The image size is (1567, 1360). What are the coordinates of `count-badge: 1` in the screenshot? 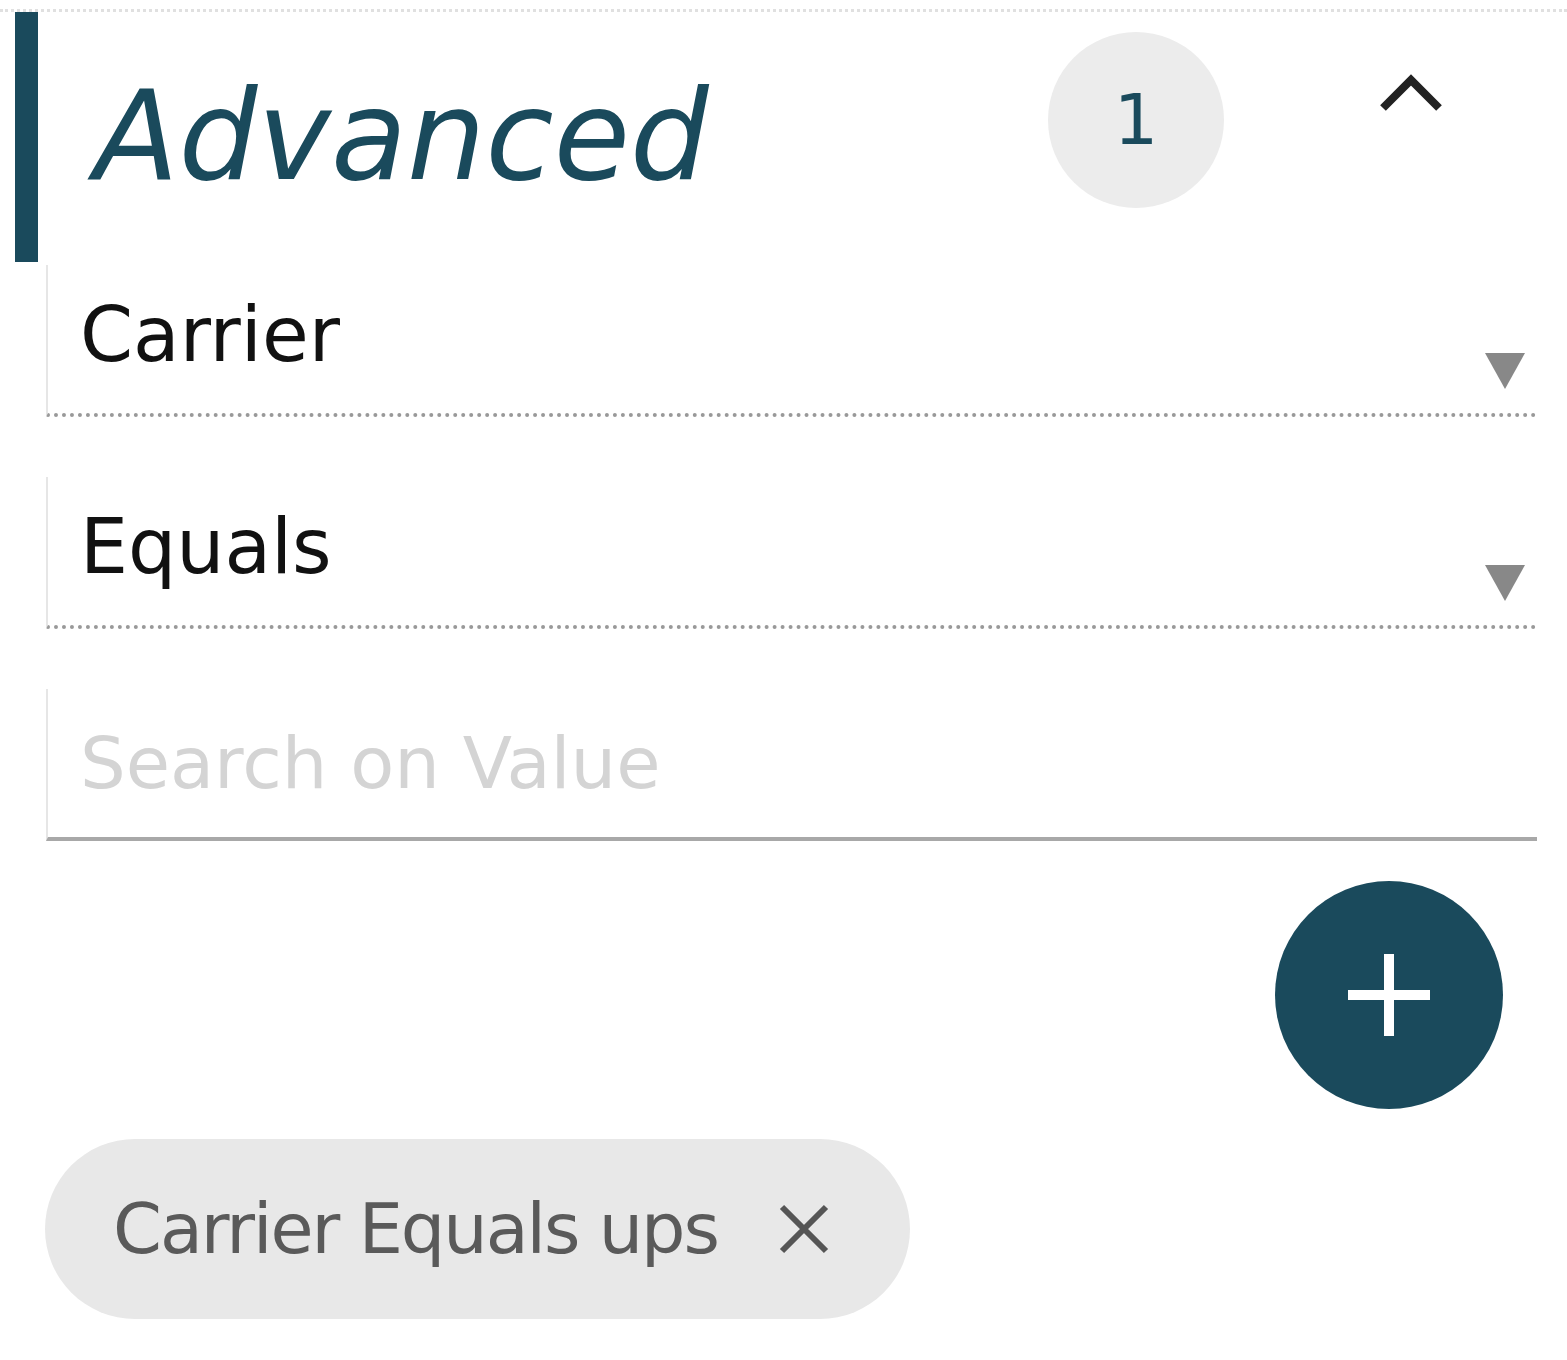 It's located at (1136, 120).